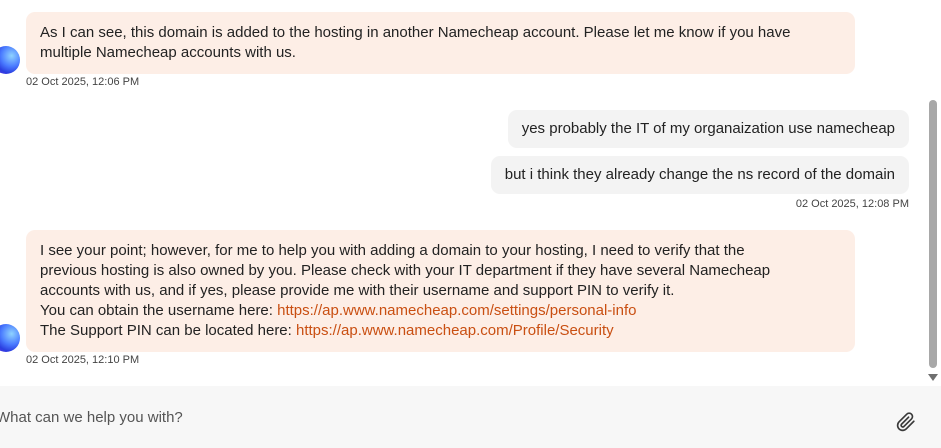 Image resolution: width=941 pixels, height=448 pixels. Describe the element at coordinates (852, 204) in the screenshot. I see `message-timestamp: 02 Oct 2025, 12:08 PM` at that location.